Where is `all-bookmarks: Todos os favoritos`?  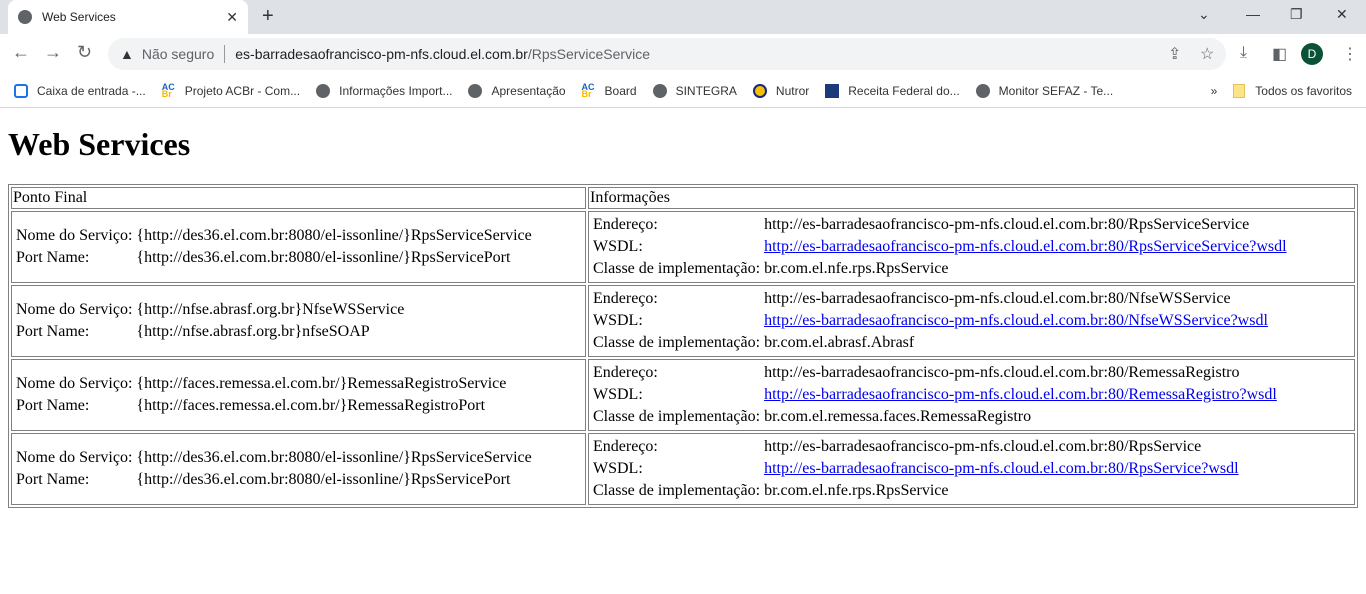
all-bookmarks: Todos os favoritos is located at coordinates (1303, 91).